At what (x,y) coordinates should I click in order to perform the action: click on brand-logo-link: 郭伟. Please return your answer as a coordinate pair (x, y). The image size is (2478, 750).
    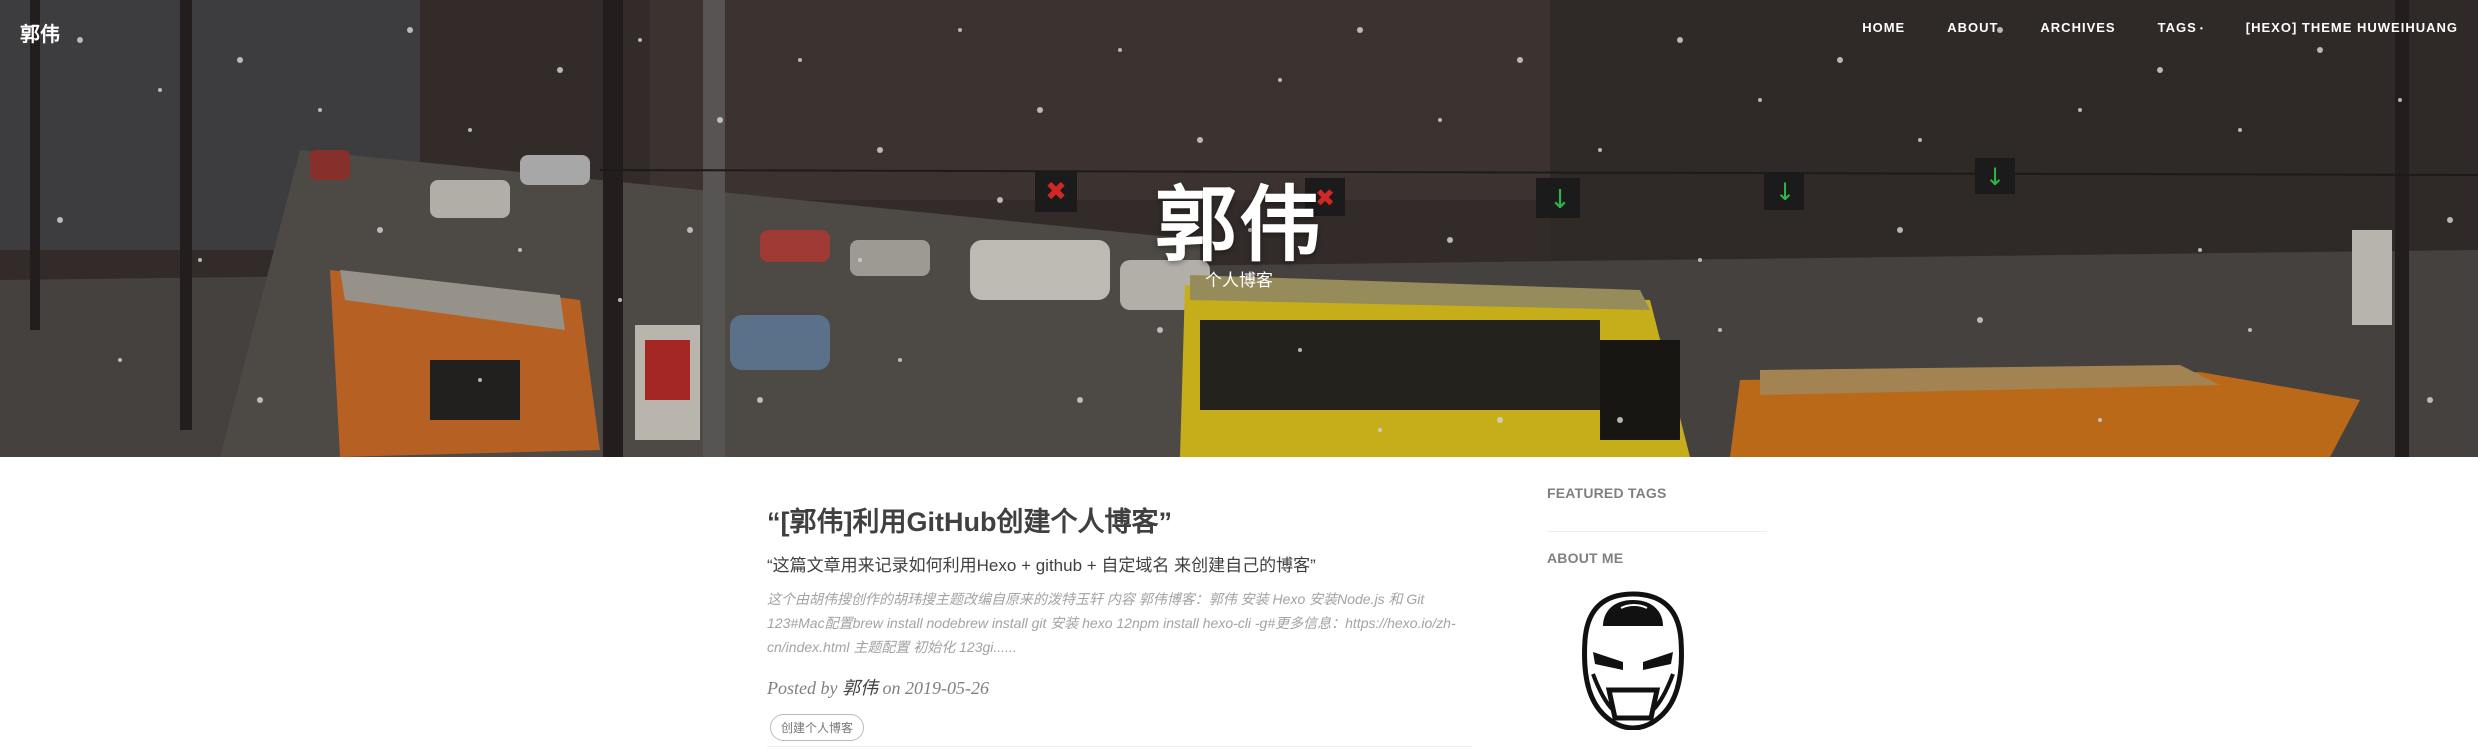
    Looking at the image, I should click on (40, 32).